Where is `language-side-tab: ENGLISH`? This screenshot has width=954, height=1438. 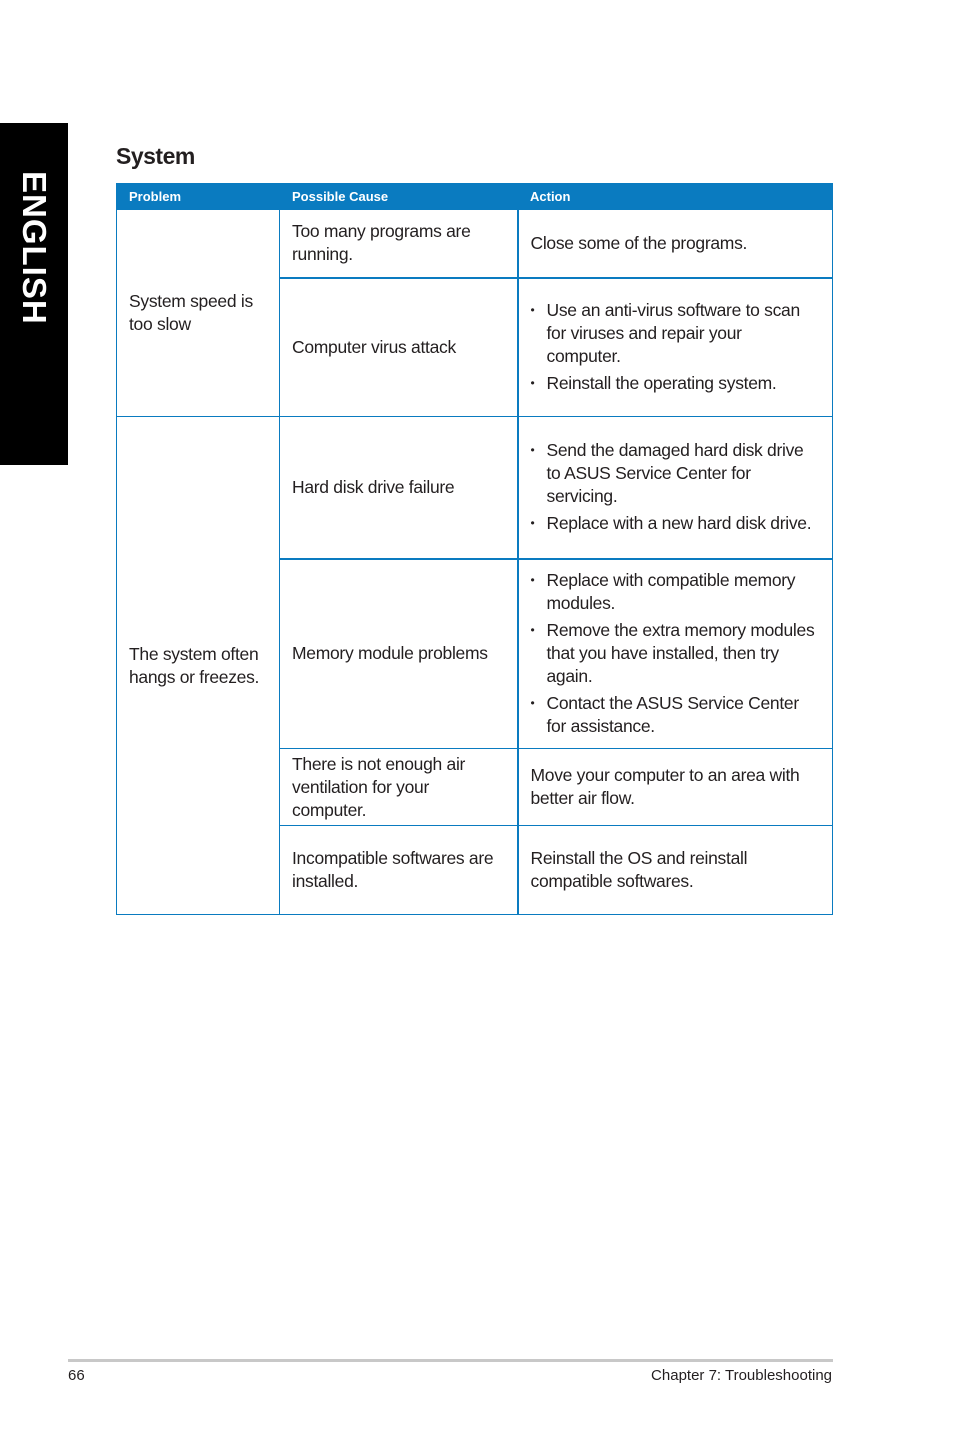
language-side-tab: ENGLISH is located at coordinates (34, 294).